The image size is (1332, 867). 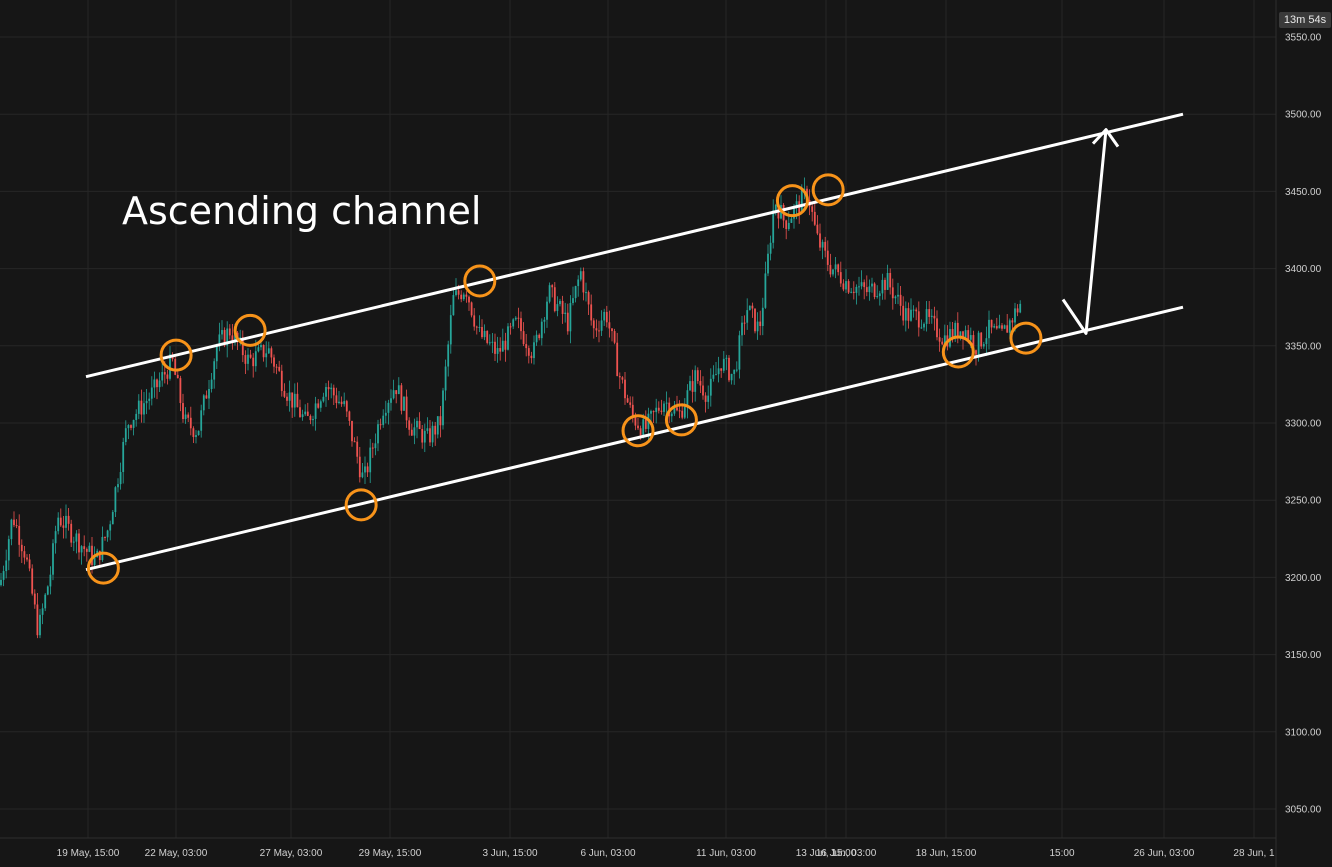 I want to click on time-tick-label: 3 Jun, 15:00, so click(x=509, y=853).